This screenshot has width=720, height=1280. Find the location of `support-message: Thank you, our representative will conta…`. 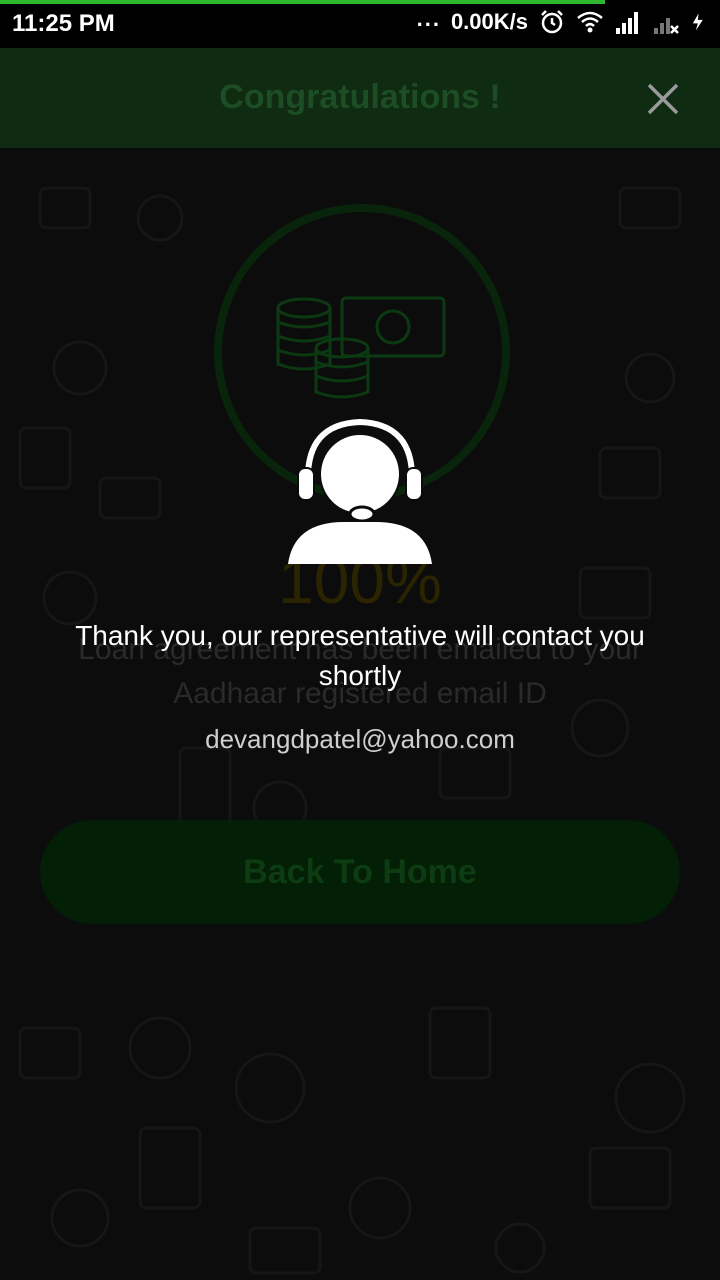

support-message: Thank you, our representative will conta… is located at coordinates (360, 655).